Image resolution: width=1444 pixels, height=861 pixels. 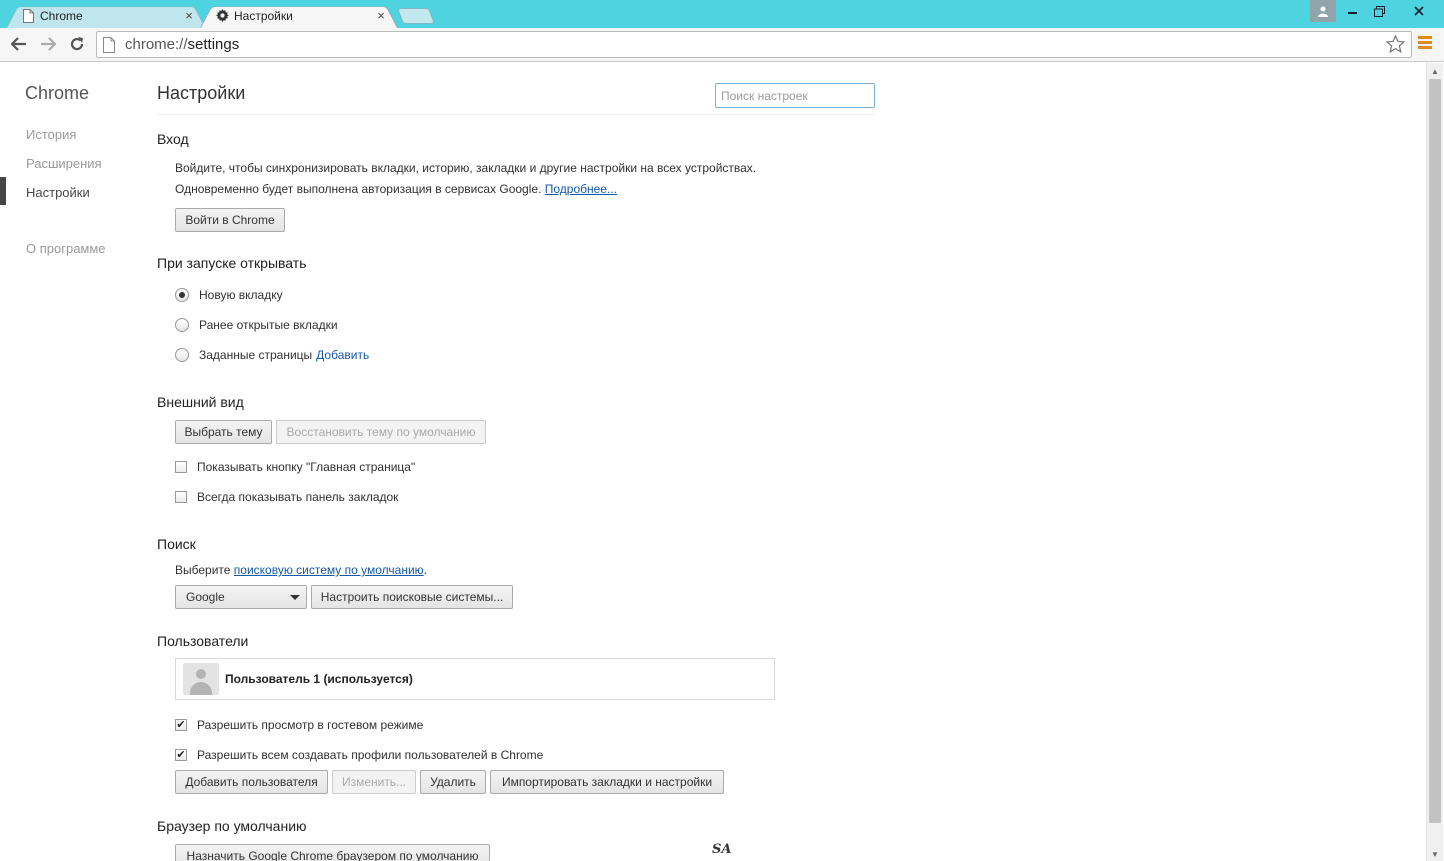 I want to click on bookmark-star-icon, so click(x=1395, y=46).